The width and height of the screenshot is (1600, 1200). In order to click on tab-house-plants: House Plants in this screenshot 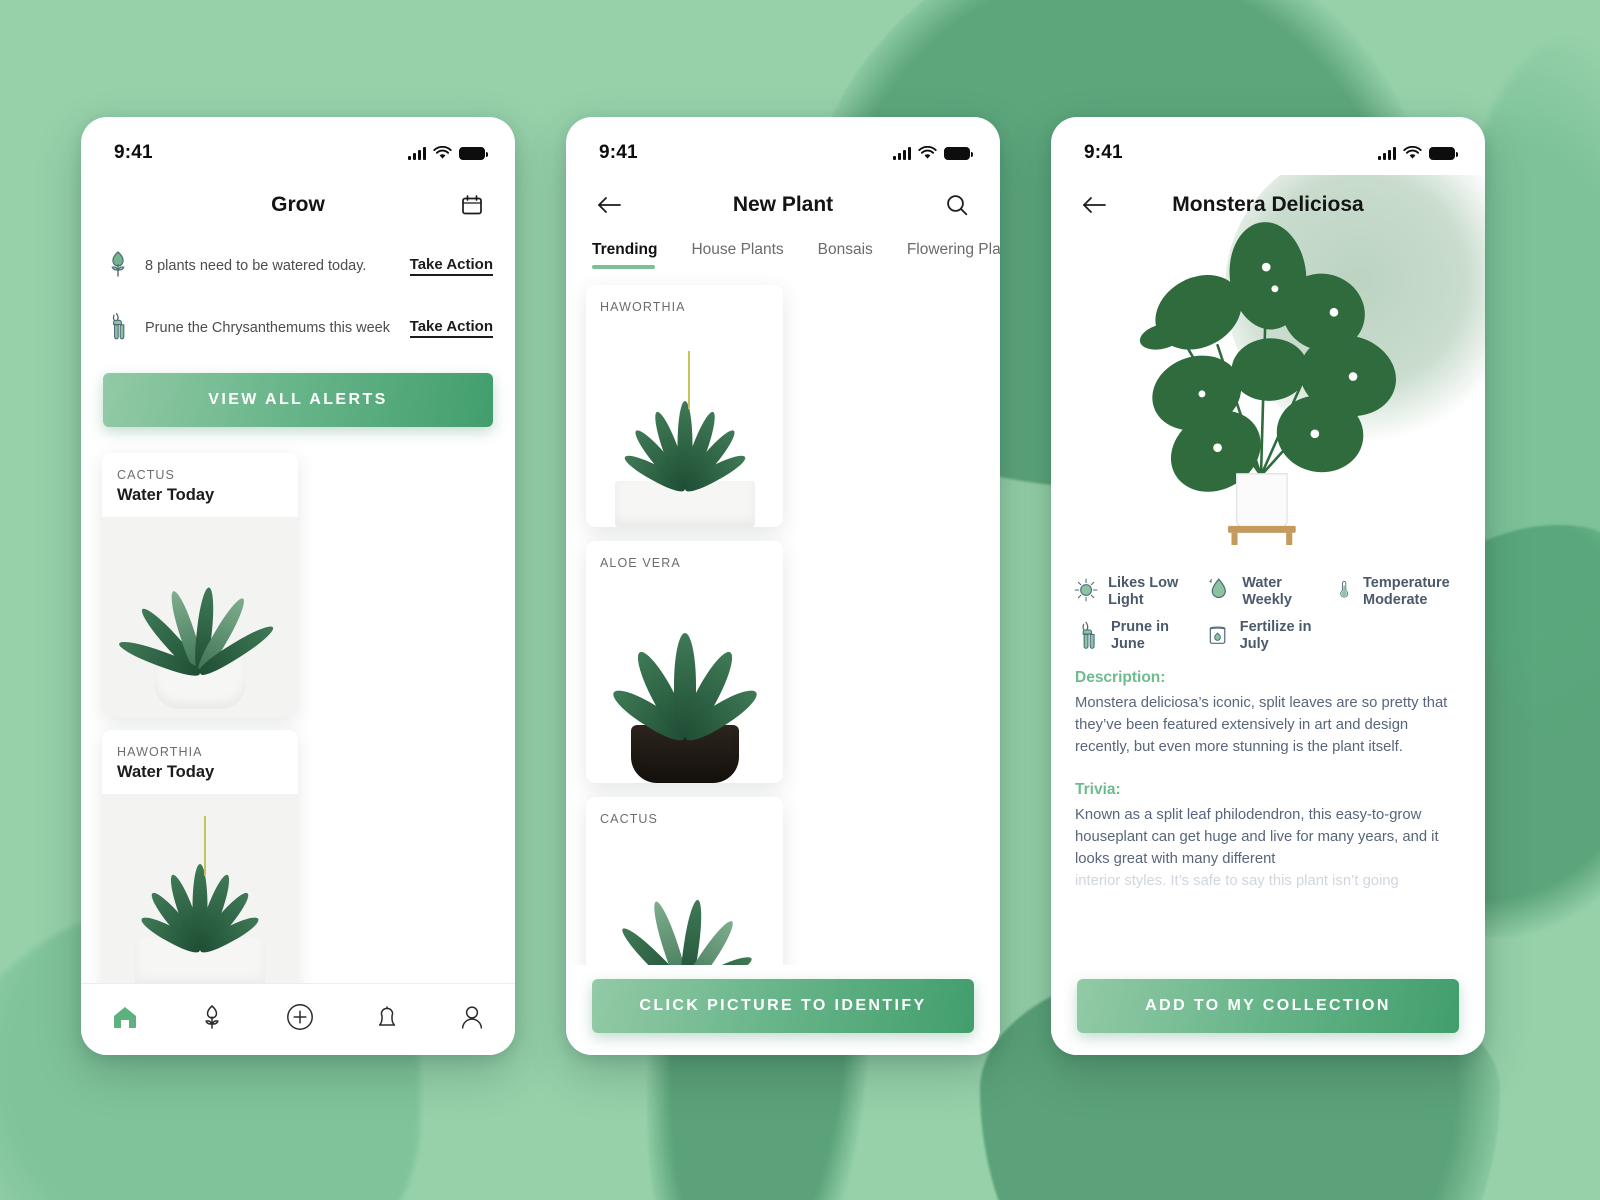, I will do `click(737, 255)`.